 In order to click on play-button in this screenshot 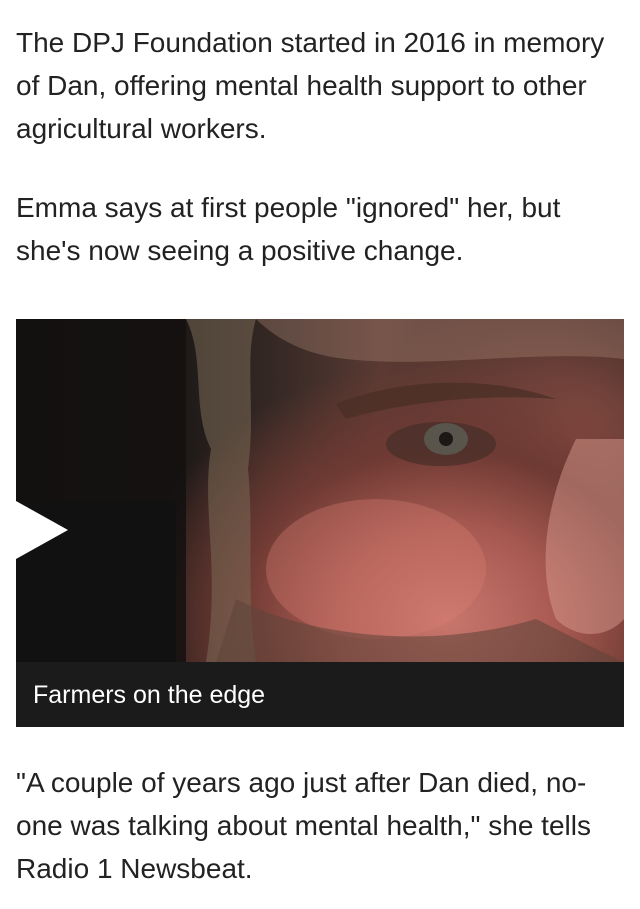, I will do `click(96, 581)`.